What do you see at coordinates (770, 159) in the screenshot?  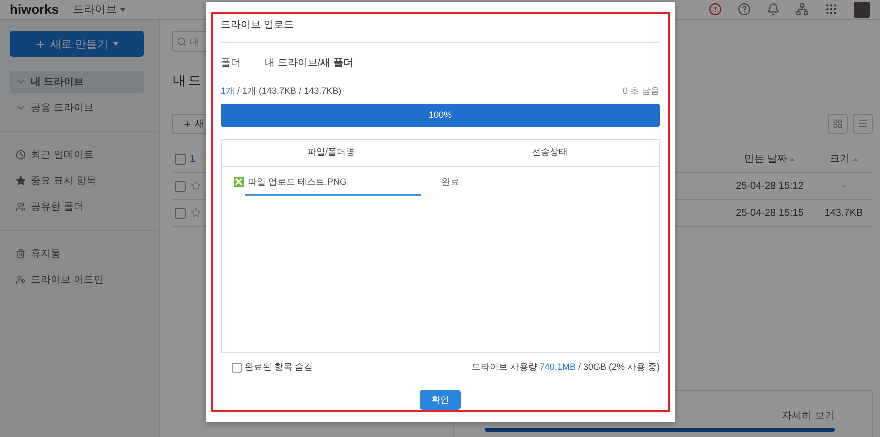 I see `column-header: 만든 날짜` at bounding box center [770, 159].